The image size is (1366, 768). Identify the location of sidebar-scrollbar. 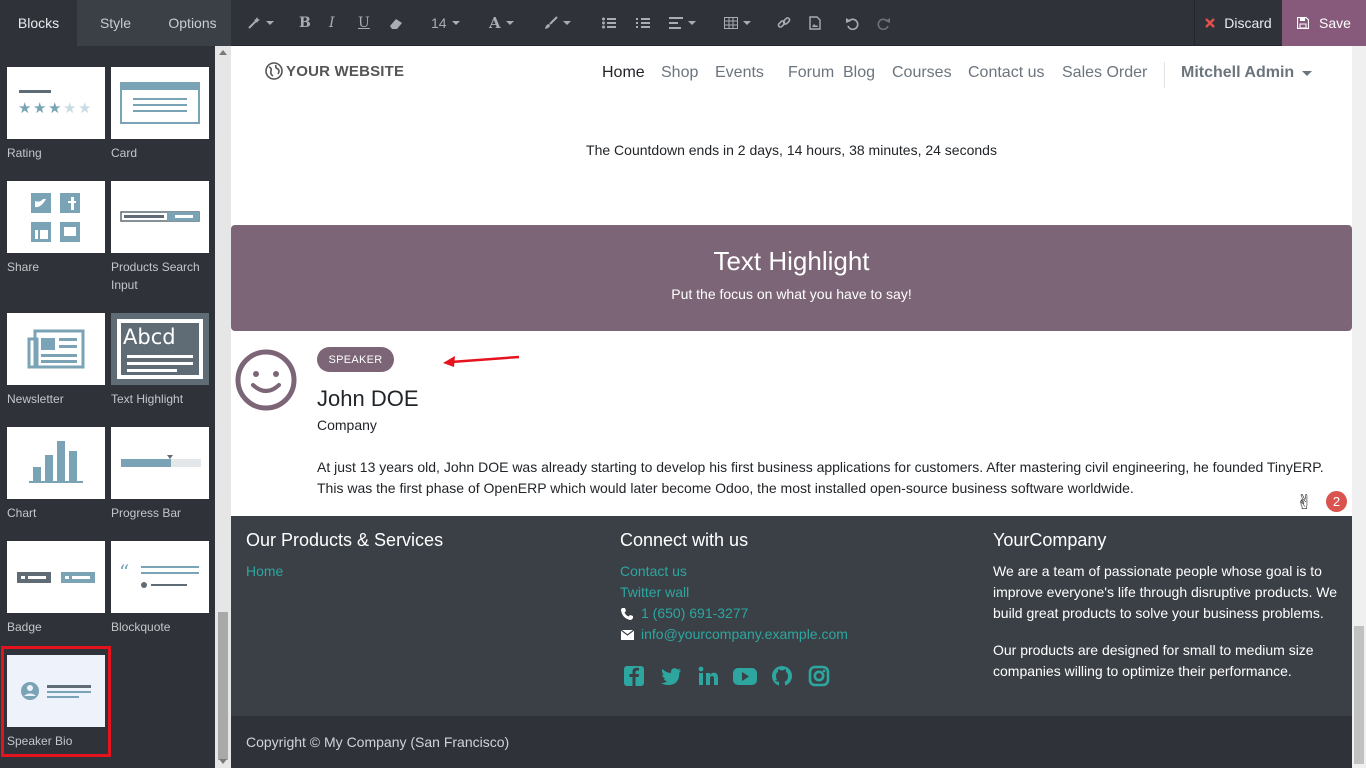
(223, 407).